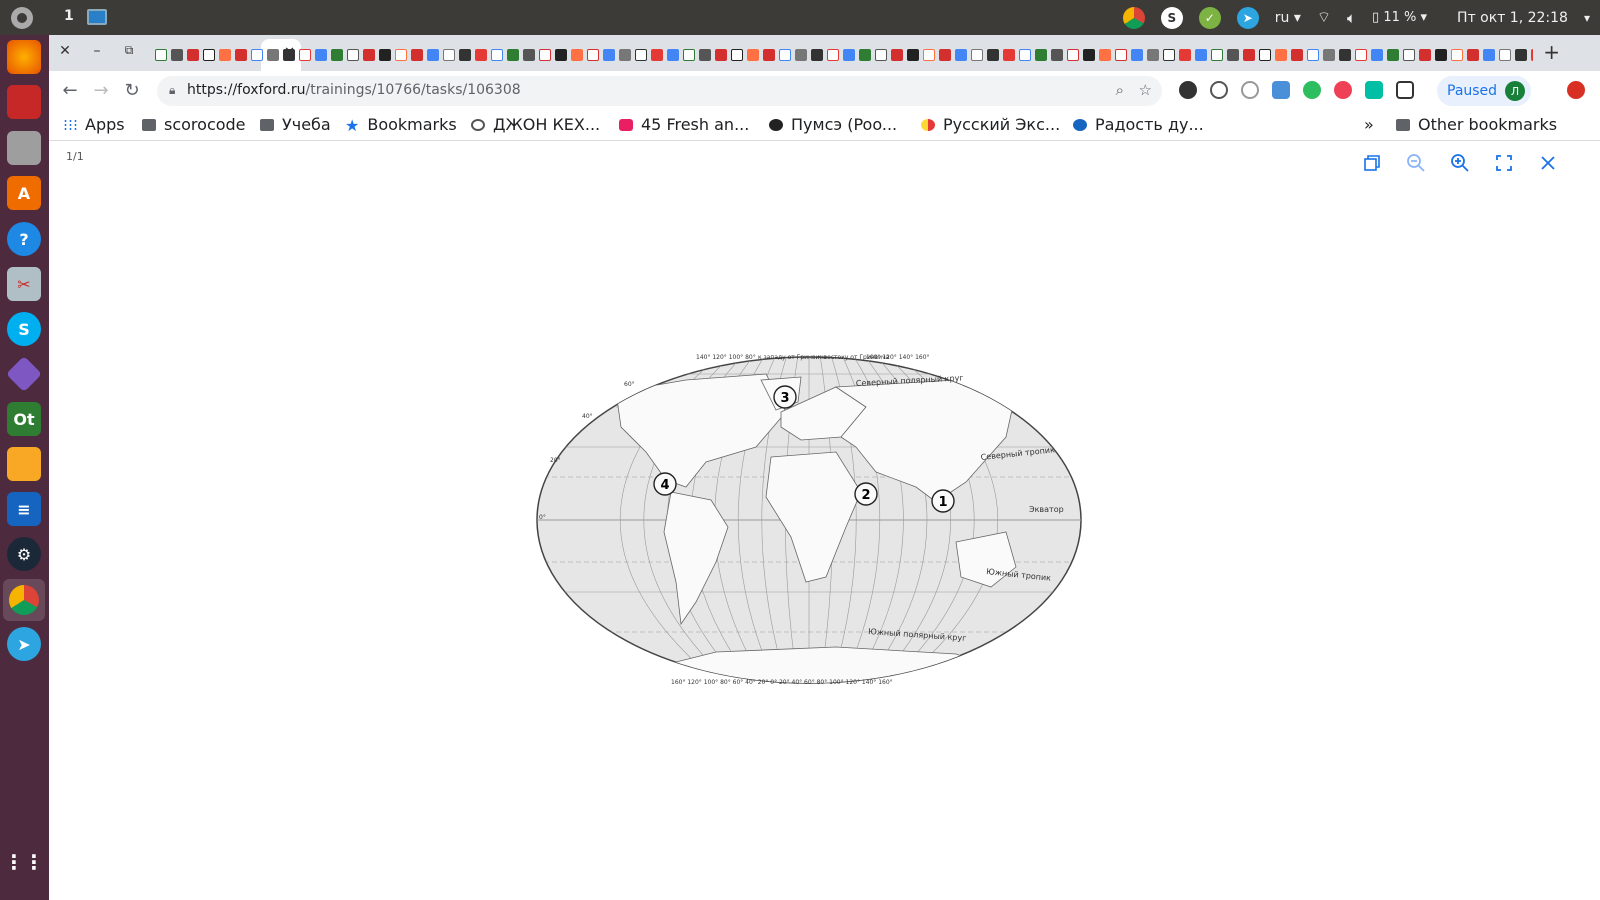 The width and height of the screenshot is (1600, 900). I want to click on workspace-screen-icon, so click(97, 17).